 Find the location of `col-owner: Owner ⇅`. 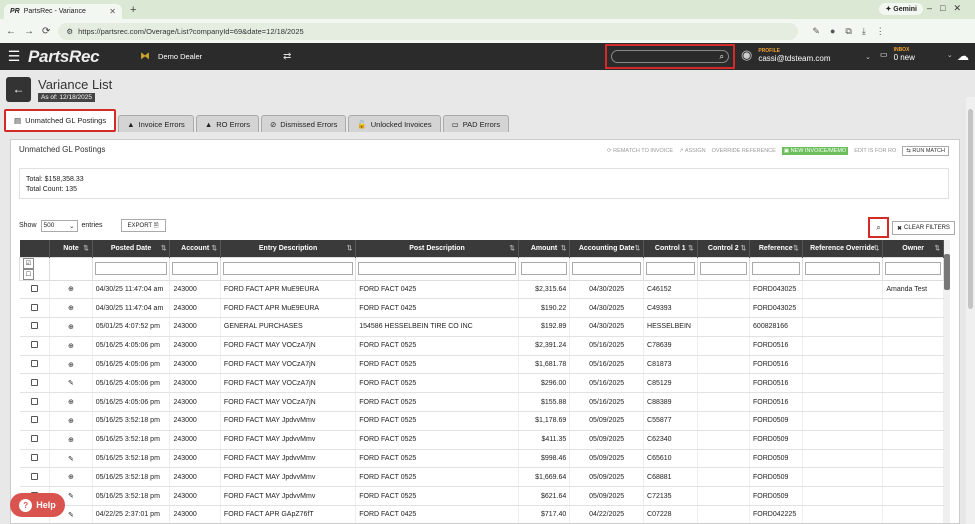

col-owner: Owner ⇅ is located at coordinates (913, 248).